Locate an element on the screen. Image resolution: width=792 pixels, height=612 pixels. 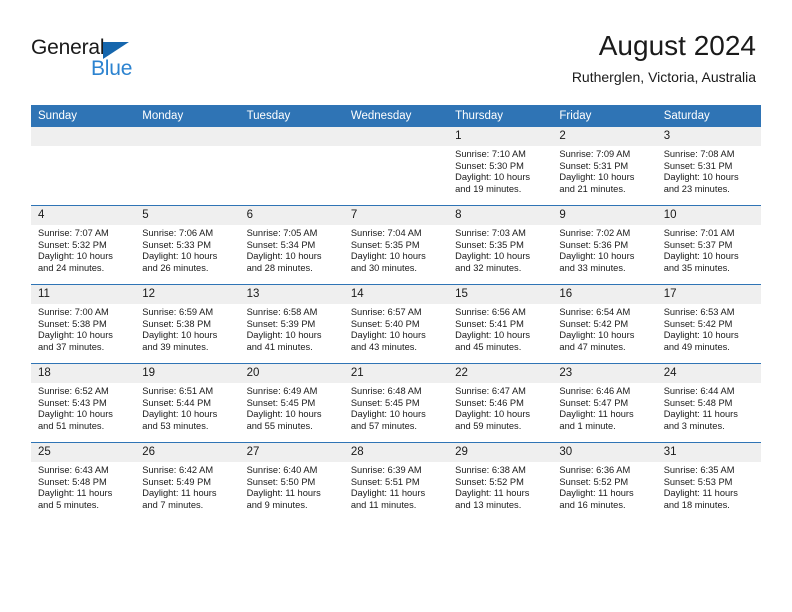
sunrise-text: Sunrise: 6:47 AM is located at coordinates (490, 391).